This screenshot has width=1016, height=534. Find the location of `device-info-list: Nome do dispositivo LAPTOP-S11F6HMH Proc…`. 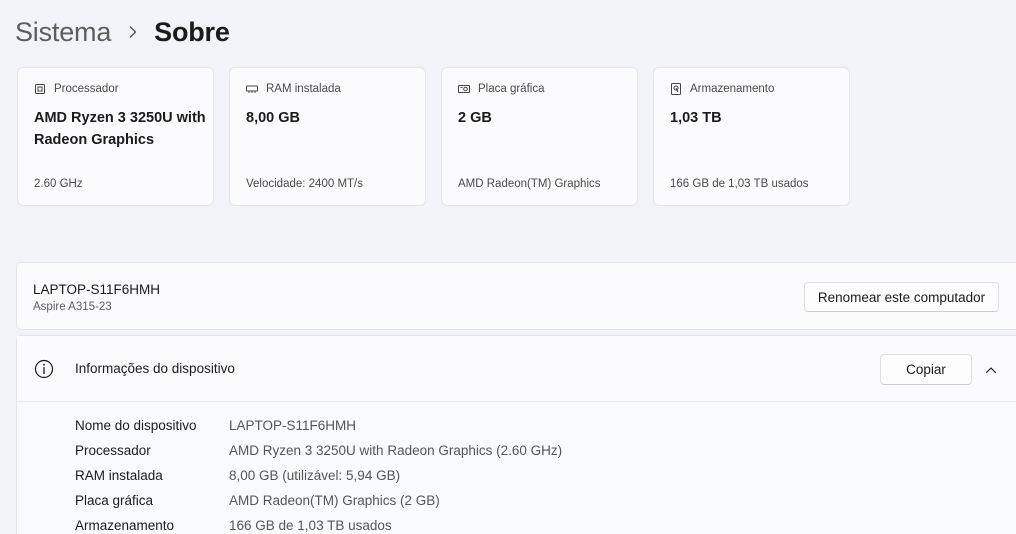

device-info-list: Nome do dispositivo LAPTOP-S11F6HMH Proc… is located at coordinates (318, 473).